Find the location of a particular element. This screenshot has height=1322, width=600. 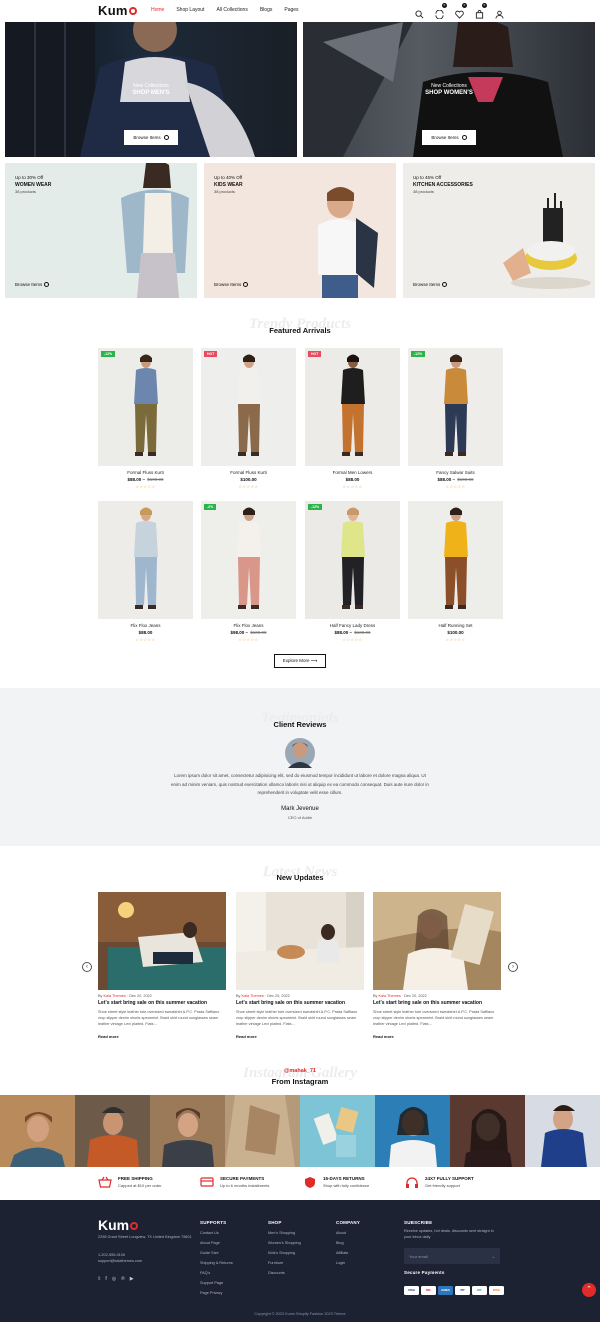

twitter-icon: 𝕥 is located at coordinates (99, 1279).